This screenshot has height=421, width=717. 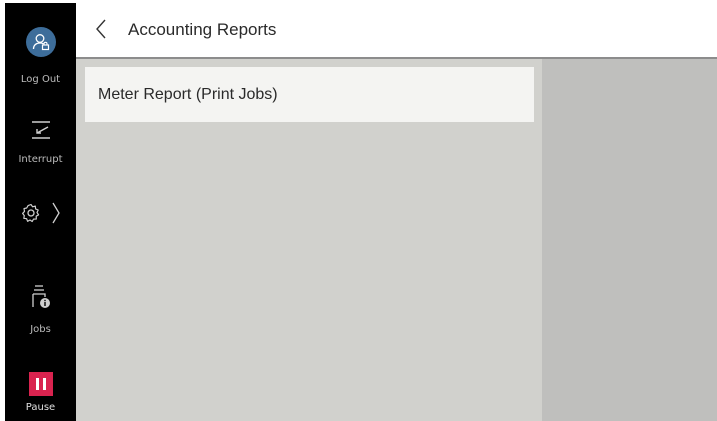 What do you see at coordinates (396, 31) in the screenshot?
I see `header-bar: Accounting Reports` at bounding box center [396, 31].